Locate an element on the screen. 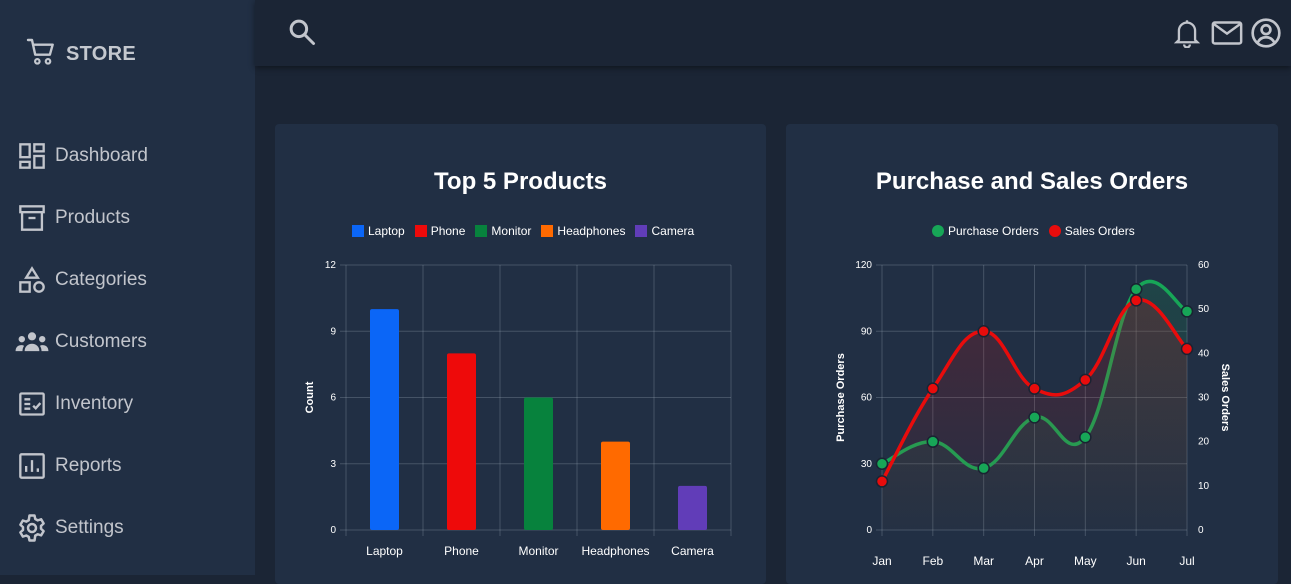  top-bar is located at coordinates (773, 33).